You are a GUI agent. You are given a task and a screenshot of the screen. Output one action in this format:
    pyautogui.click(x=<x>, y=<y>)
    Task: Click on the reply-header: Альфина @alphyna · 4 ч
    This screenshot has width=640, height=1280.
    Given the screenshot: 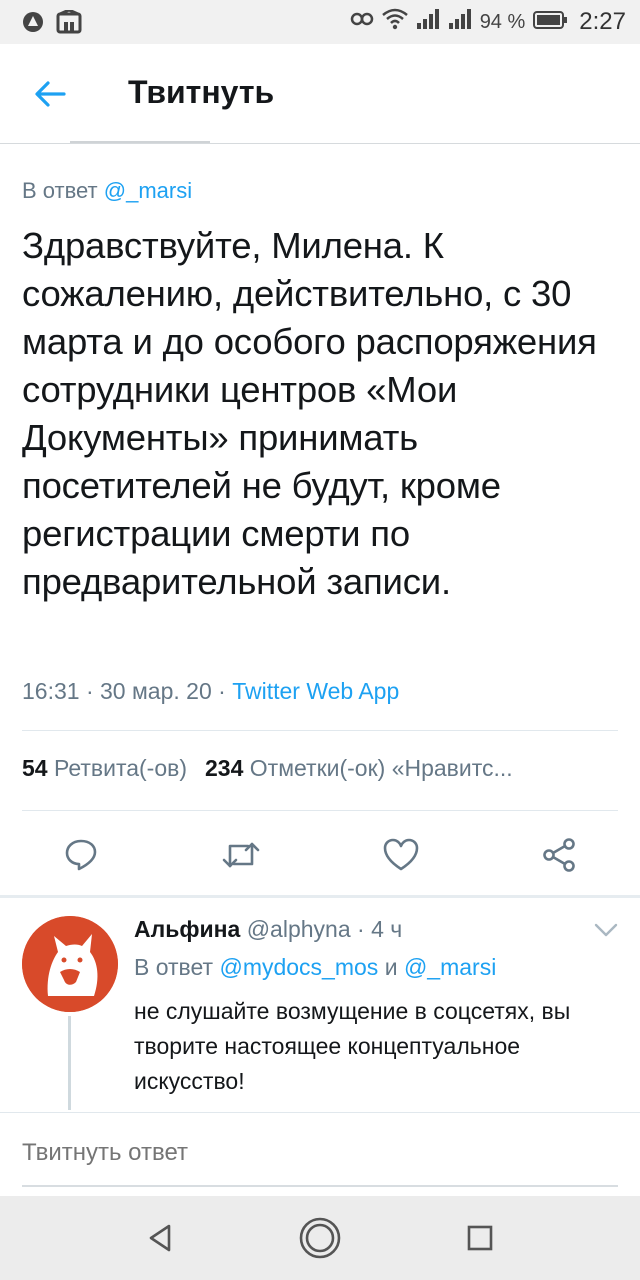 What is the action you would take?
    pyautogui.click(x=268, y=929)
    